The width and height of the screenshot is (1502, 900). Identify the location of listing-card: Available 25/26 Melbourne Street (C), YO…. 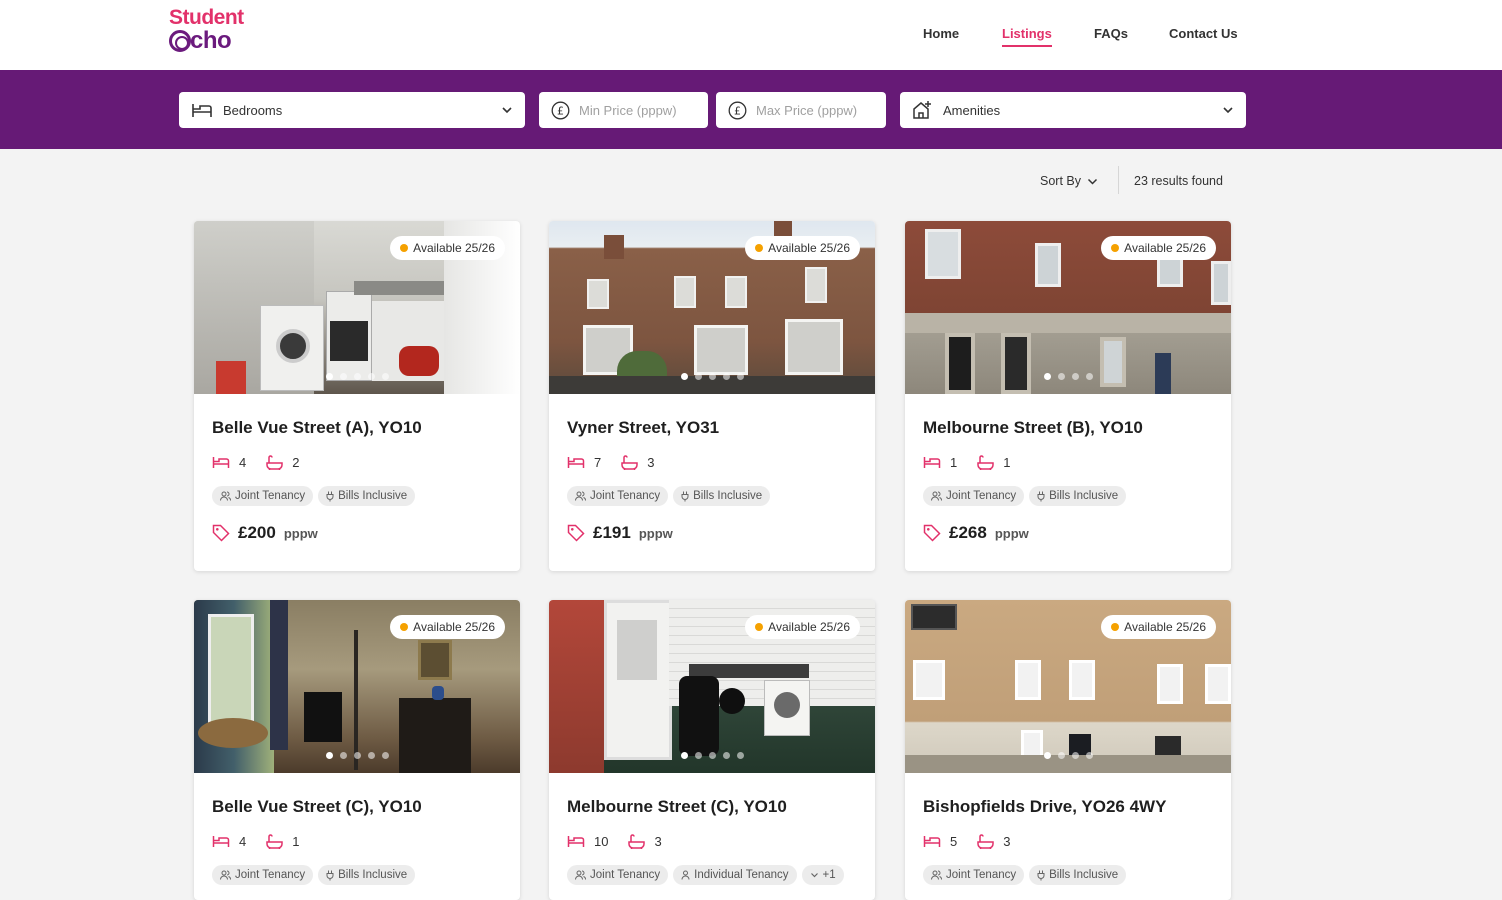
(712, 750).